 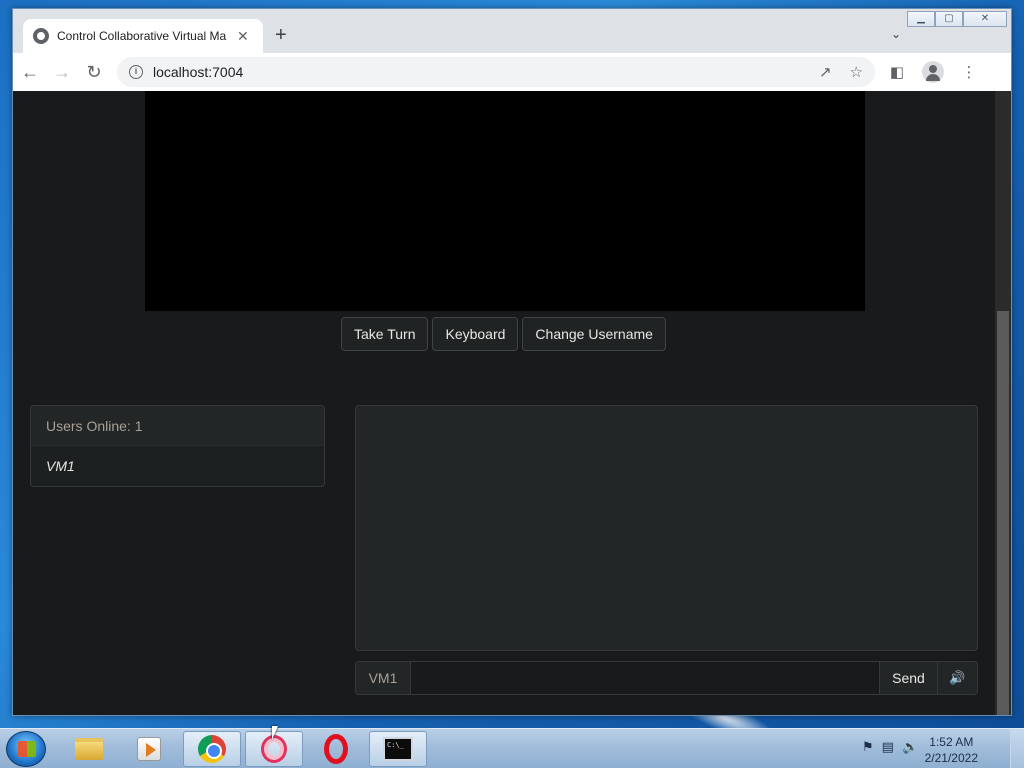 What do you see at coordinates (41, 36) in the screenshot?
I see `globe-icon` at bounding box center [41, 36].